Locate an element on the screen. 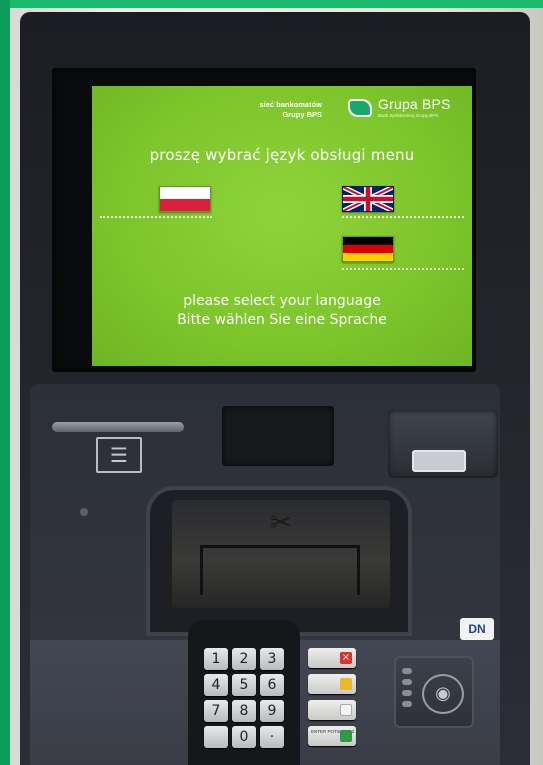 The width and height of the screenshot is (543, 765). pin-pad: 1 2 3 4 5 6 7 8 9 0 · × ENTER POTWIERDŹ is located at coordinates (280, 701).